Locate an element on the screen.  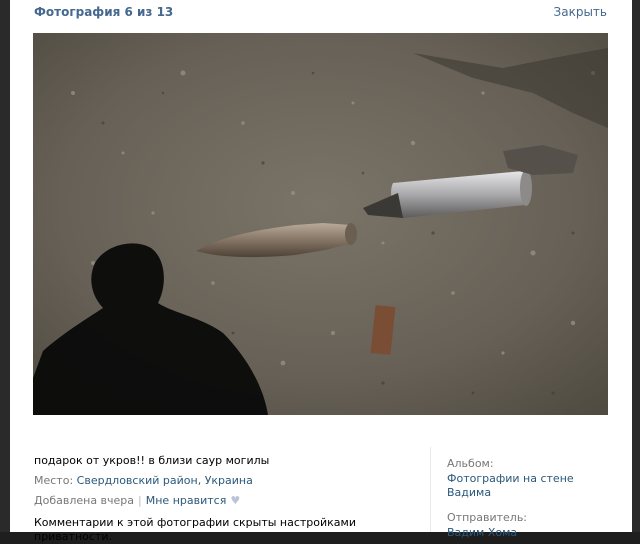
added-date: Добавлена вчера is located at coordinates (84, 500).